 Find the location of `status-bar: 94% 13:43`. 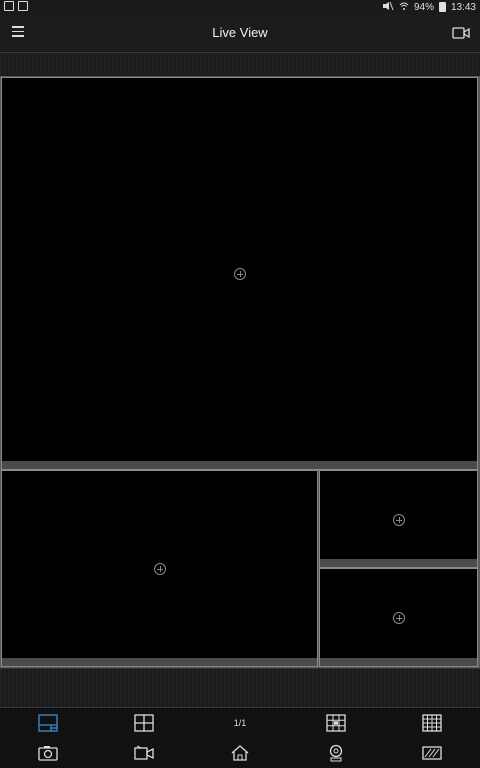

status-bar: 94% 13:43 is located at coordinates (240, 7).